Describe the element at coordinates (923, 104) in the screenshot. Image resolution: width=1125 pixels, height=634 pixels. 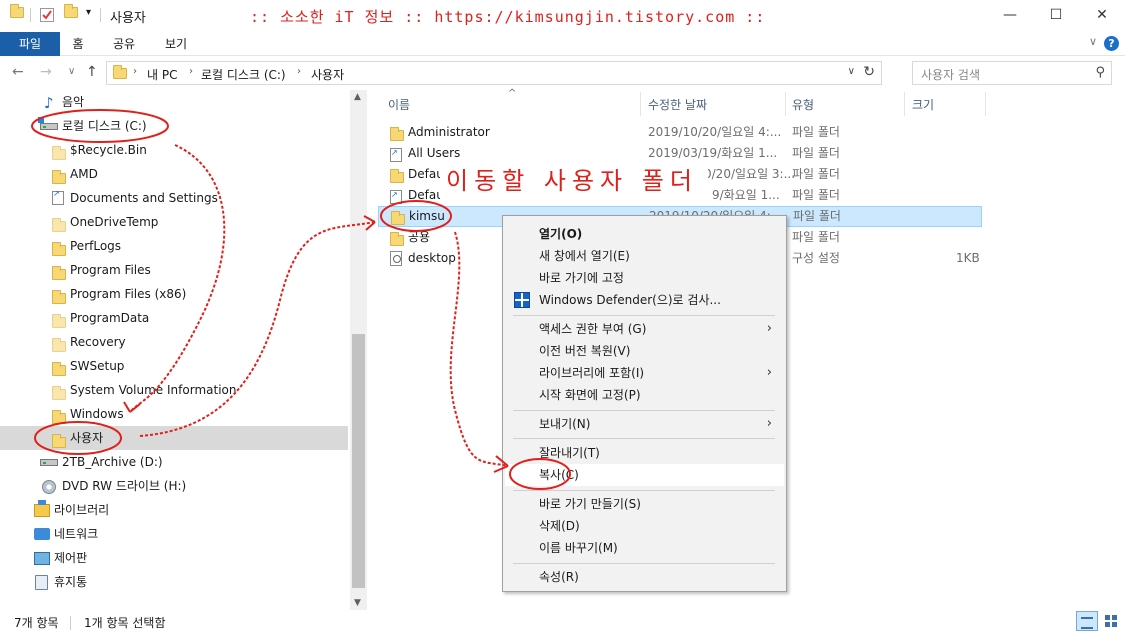
I see `column-header-size: 크기` at that location.